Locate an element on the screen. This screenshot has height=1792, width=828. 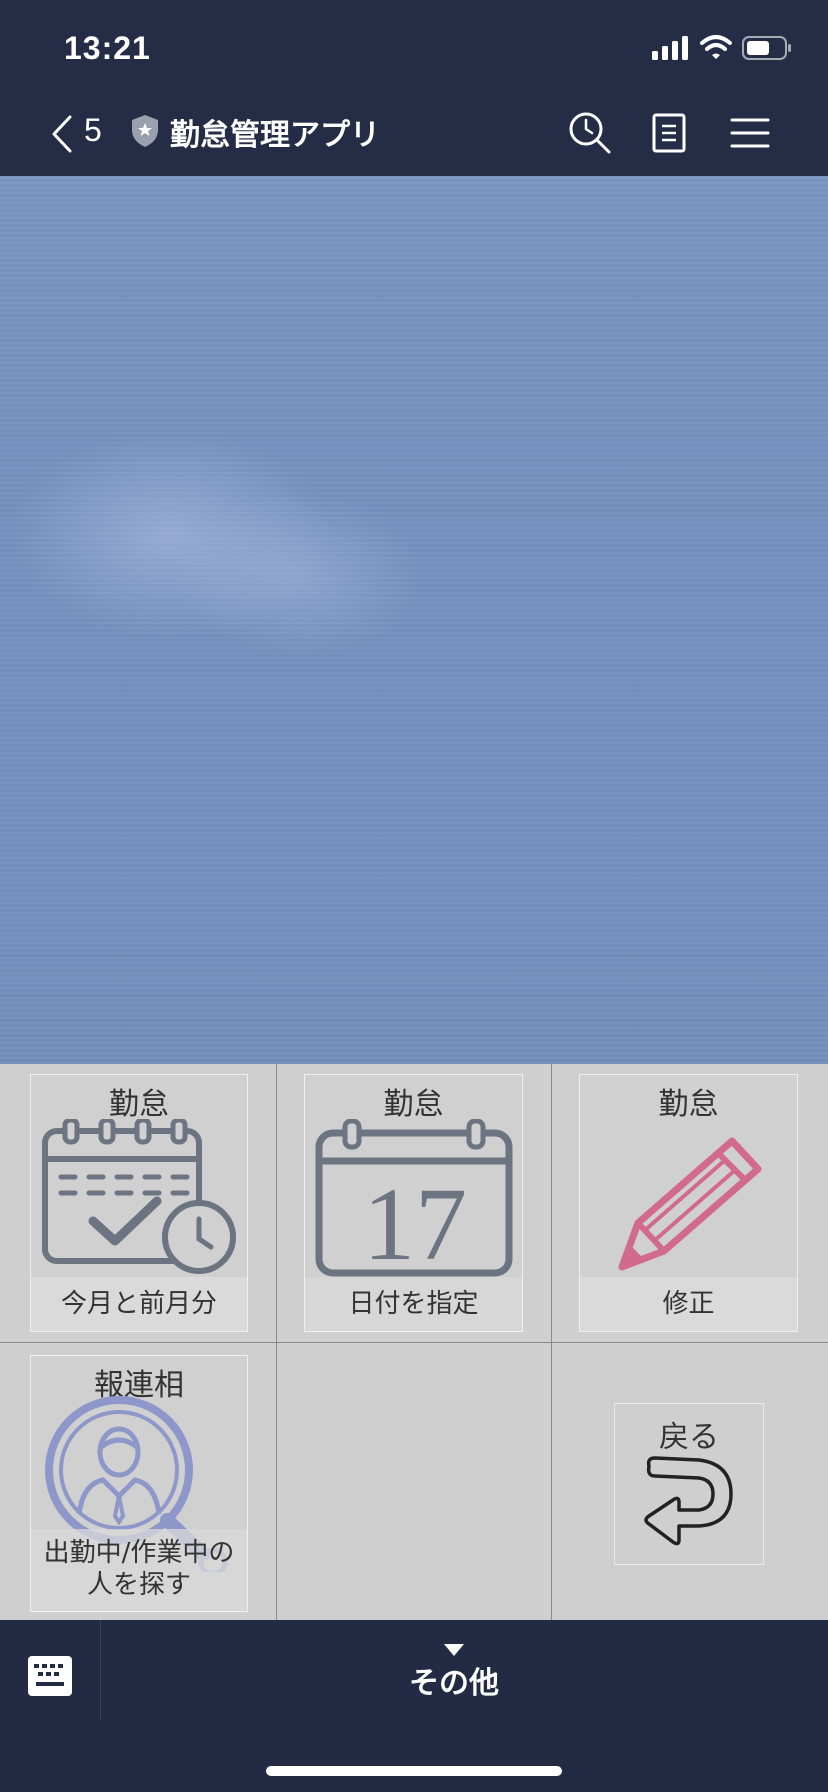
rich-menu-toggle-label: その他 is located at coordinates (454, 1683).